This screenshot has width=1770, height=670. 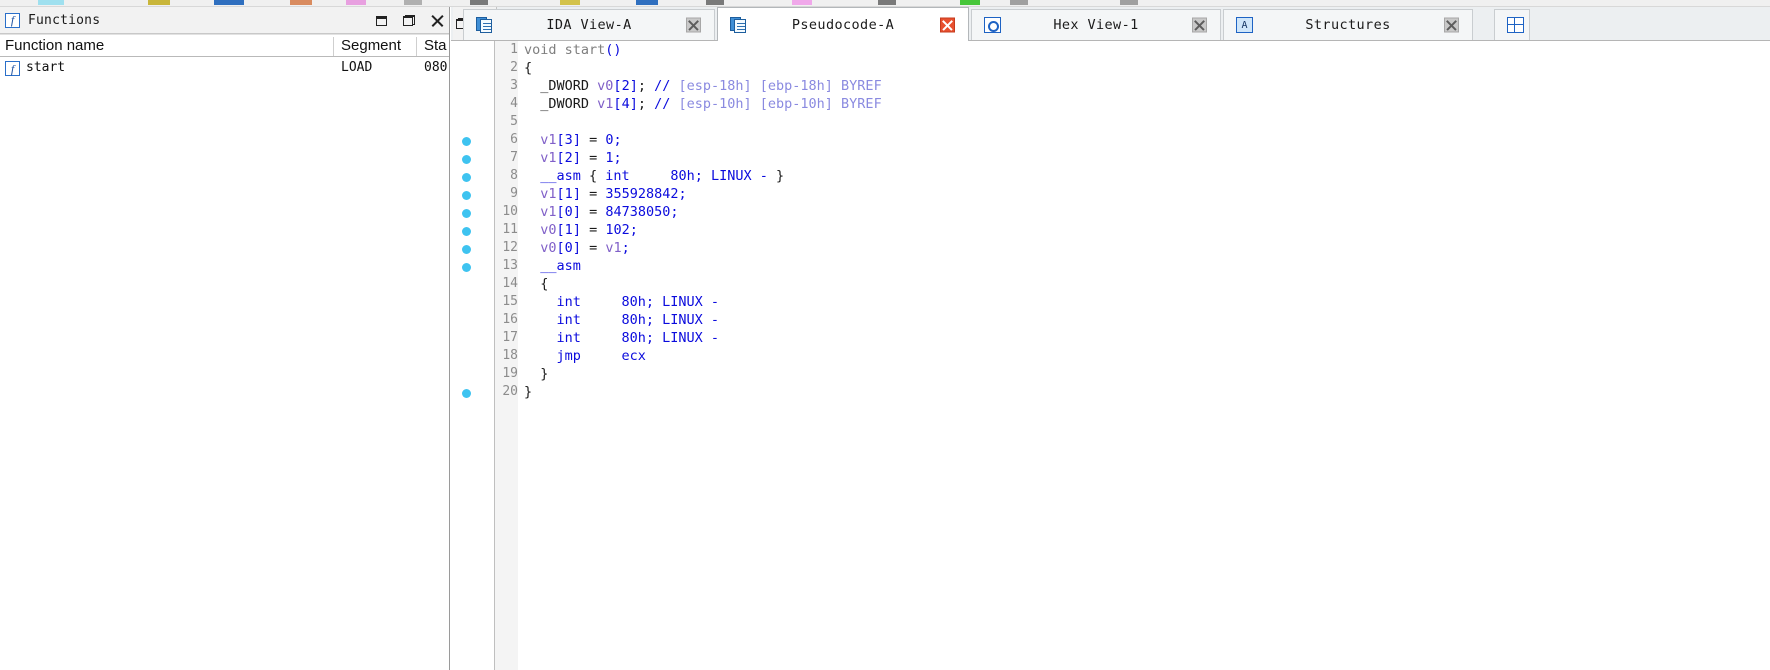 What do you see at coordinates (585, 356) in the screenshot?
I see `code-text: jmp ecx` at bounding box center [585, 356].